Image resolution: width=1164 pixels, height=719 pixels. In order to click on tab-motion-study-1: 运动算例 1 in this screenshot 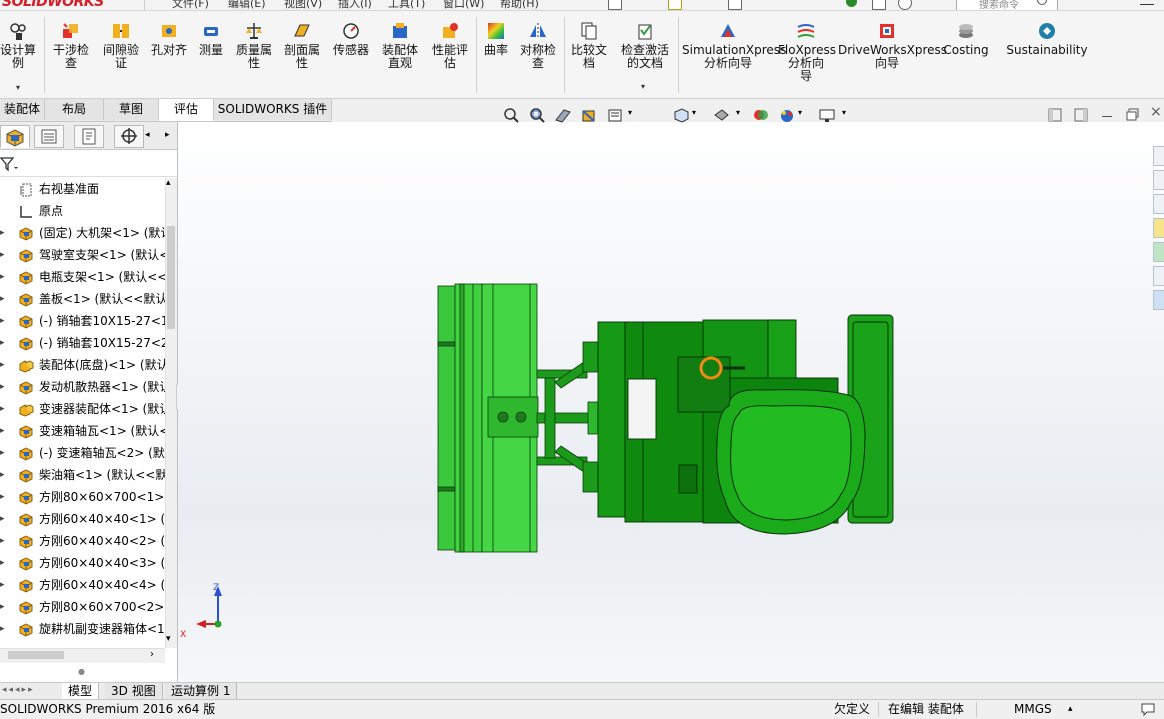, I will do `click(201, 691)`.